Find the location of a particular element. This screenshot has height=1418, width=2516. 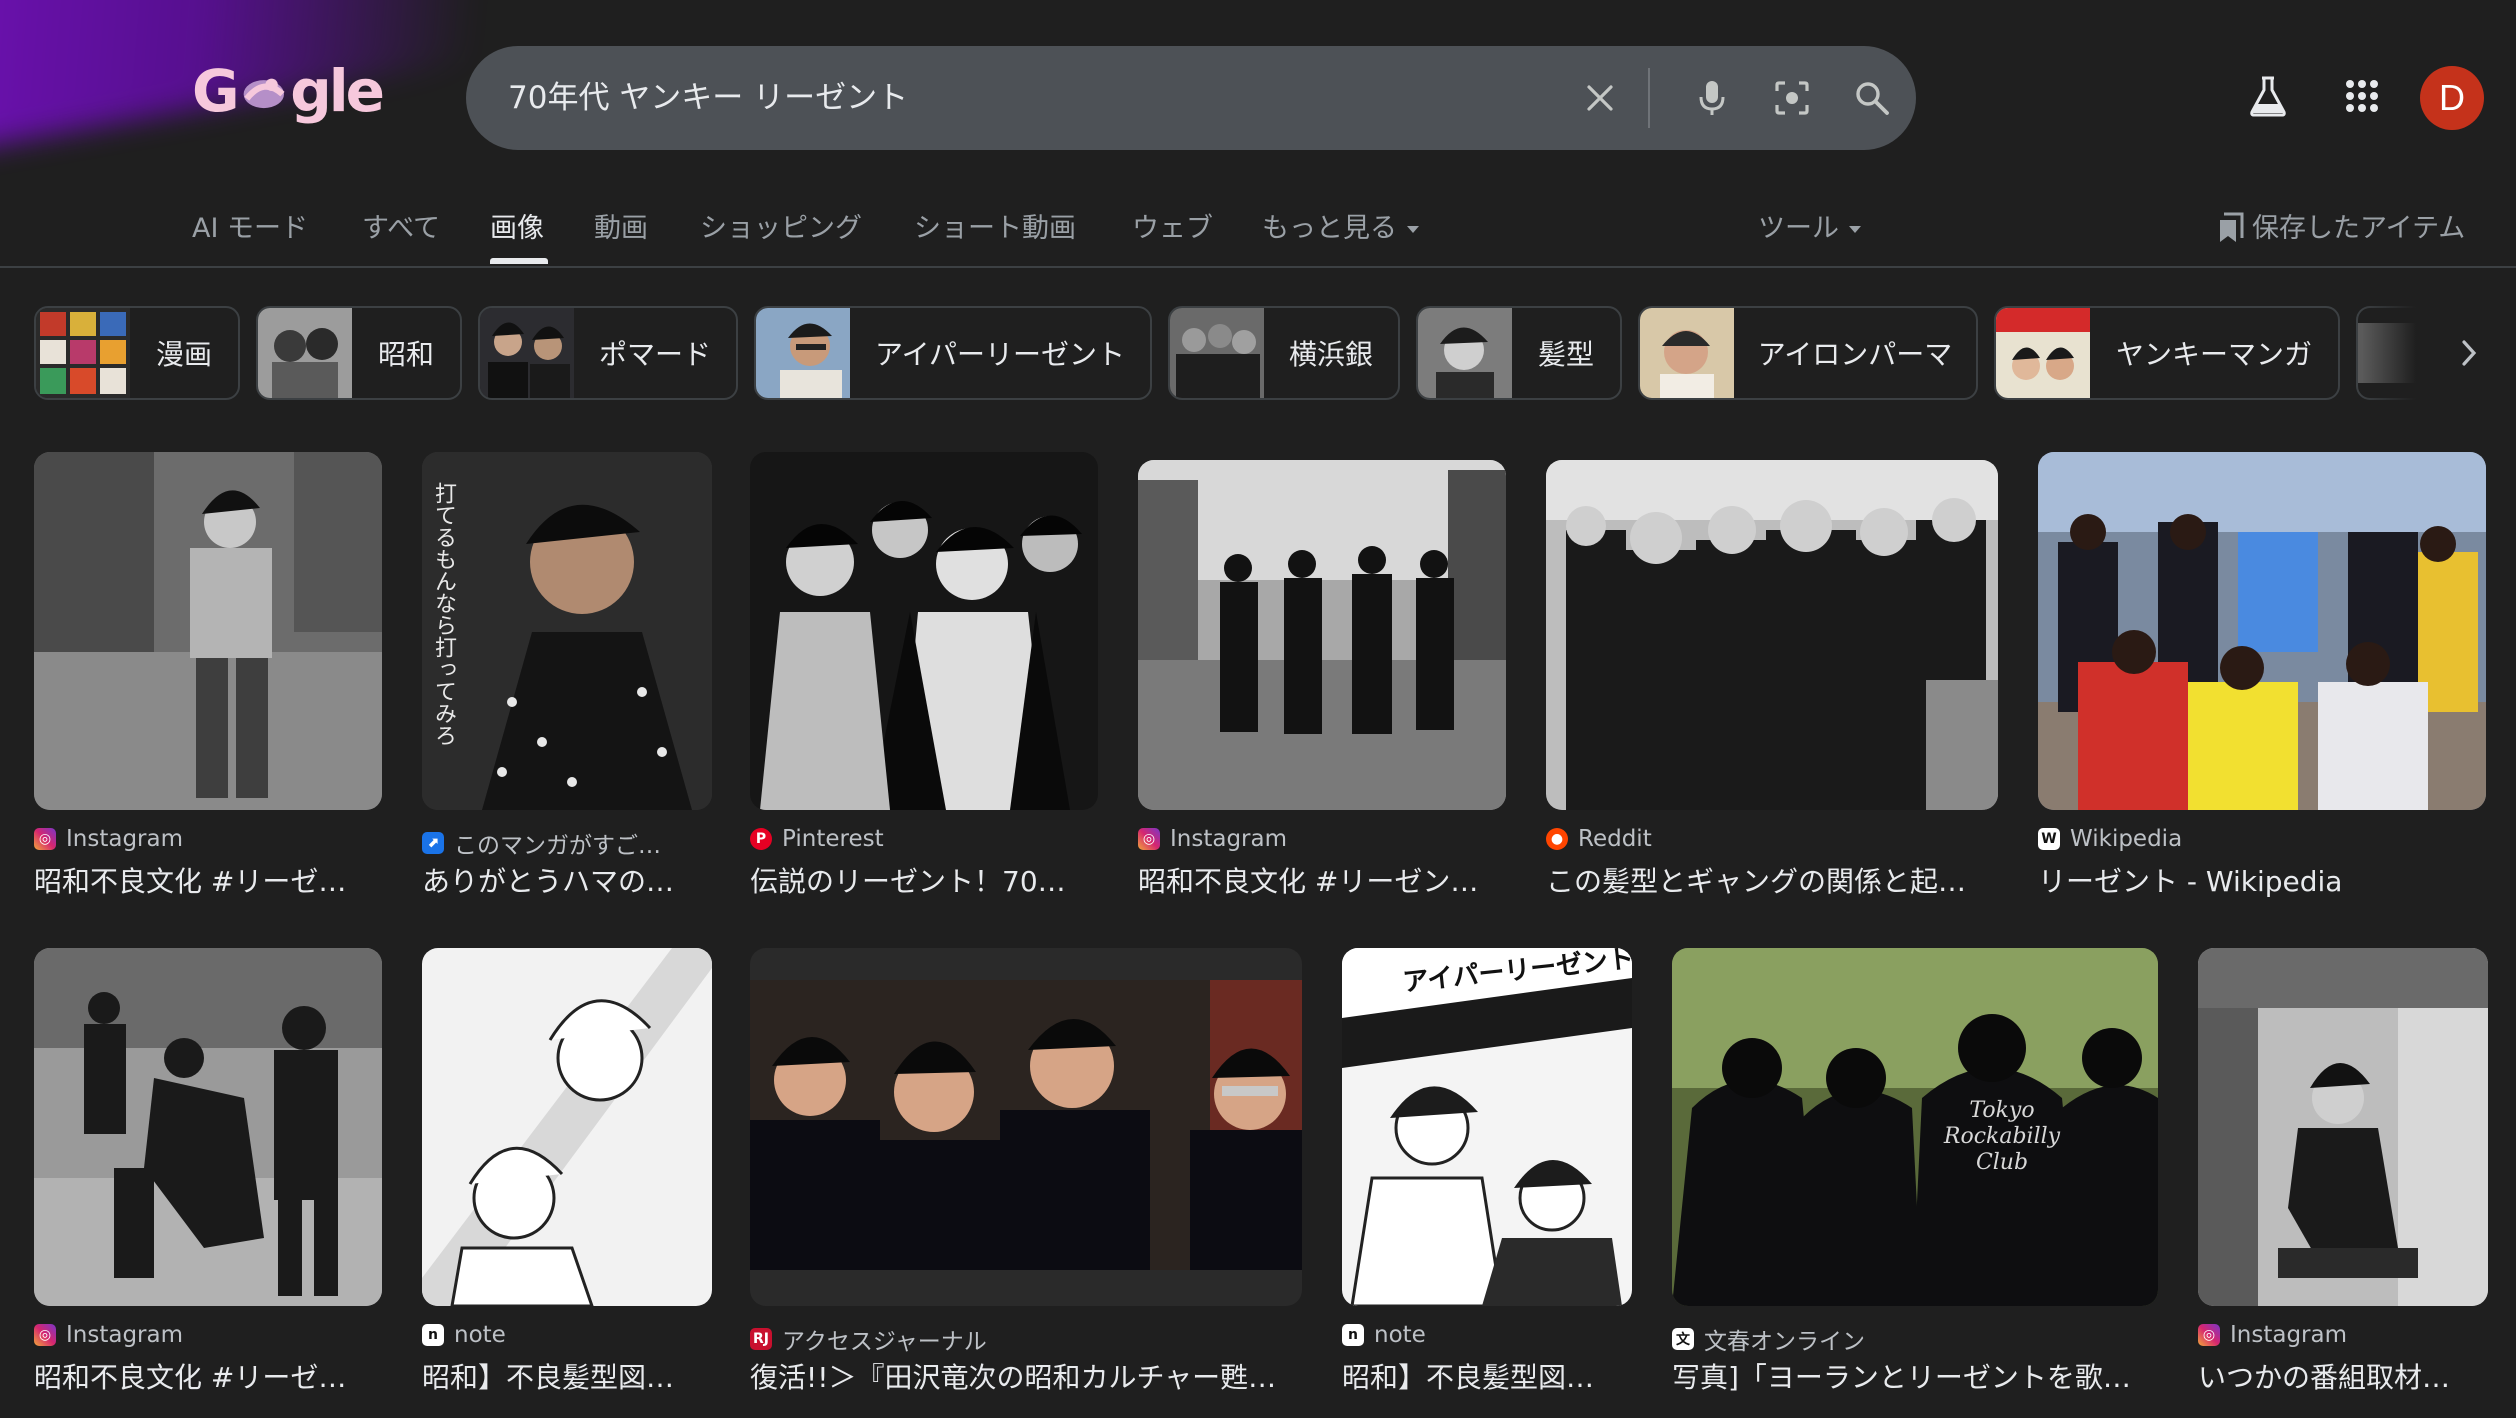

saved-items-button: 保存したアイテム is located at coordinates (2341, 225).